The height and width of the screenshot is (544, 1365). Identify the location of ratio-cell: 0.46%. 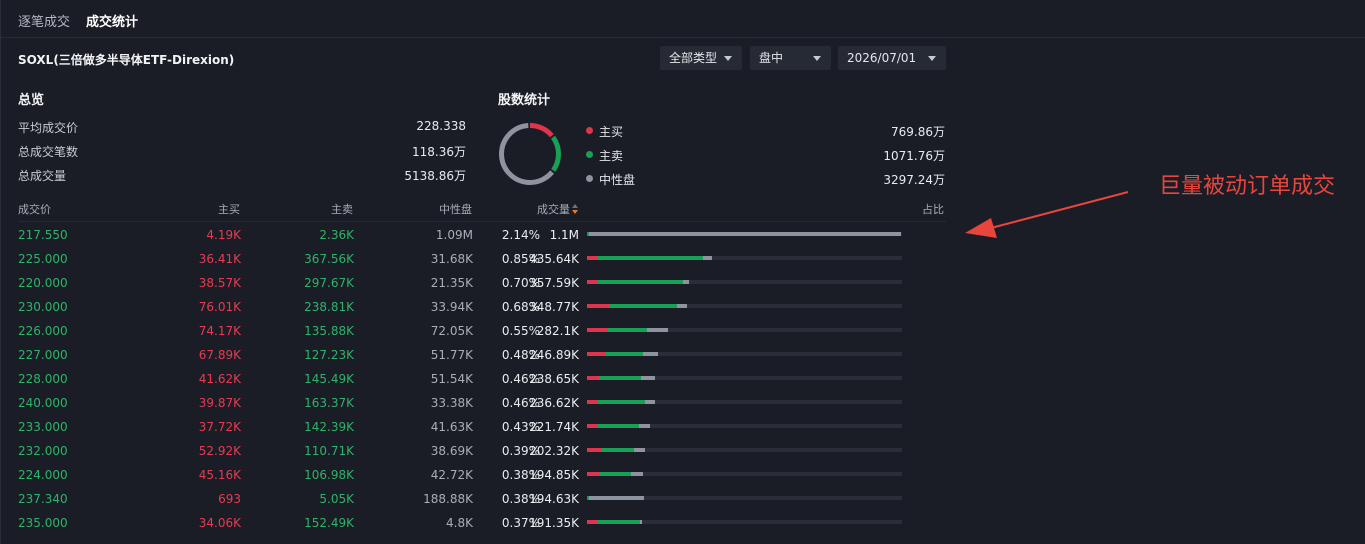
(520, 403).